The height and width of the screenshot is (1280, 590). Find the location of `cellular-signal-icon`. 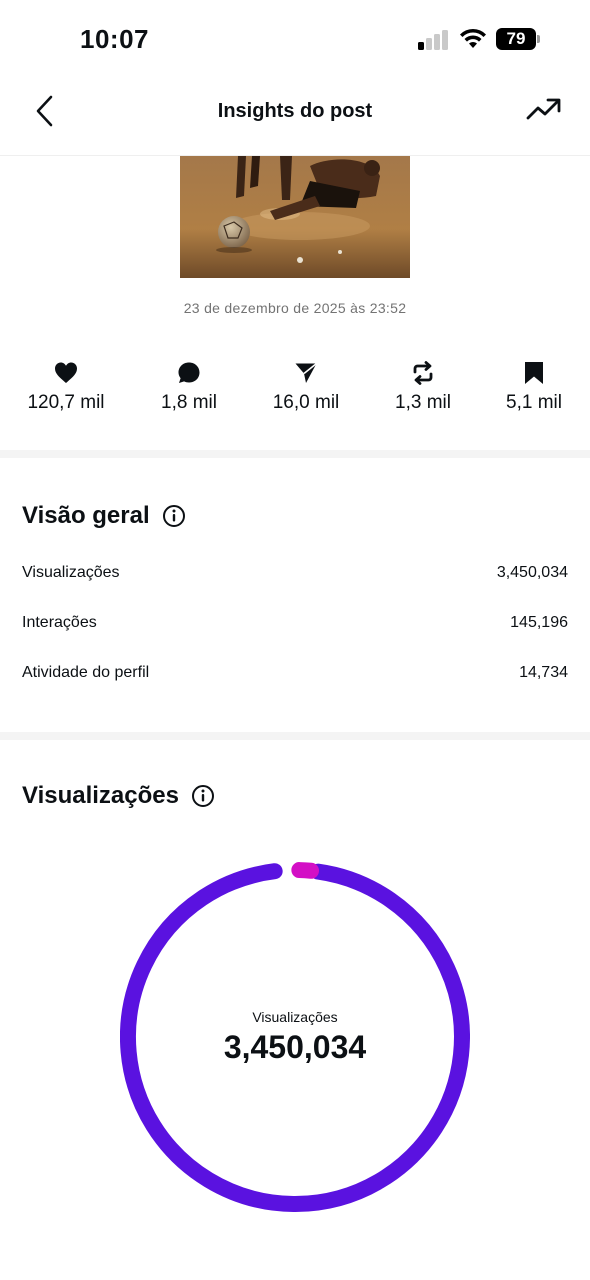

cellular-signal-icon is located at coordinates (434, 40).